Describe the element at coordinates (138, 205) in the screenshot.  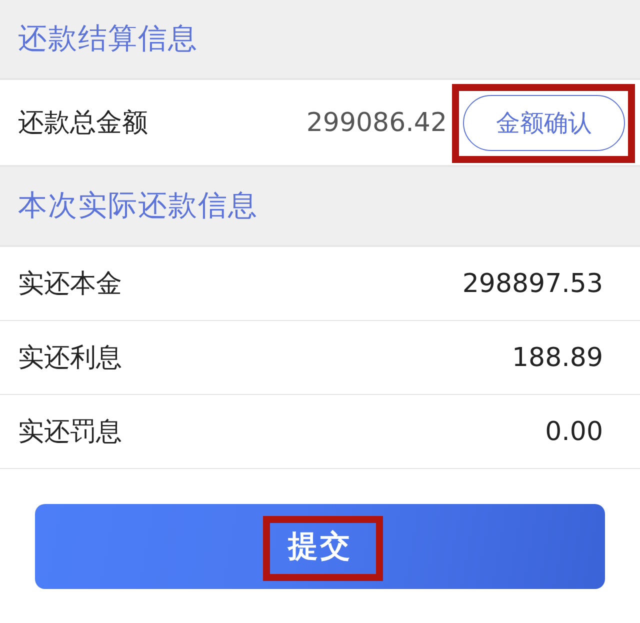
I see `section-title: 本次实际还款信息` at that location.